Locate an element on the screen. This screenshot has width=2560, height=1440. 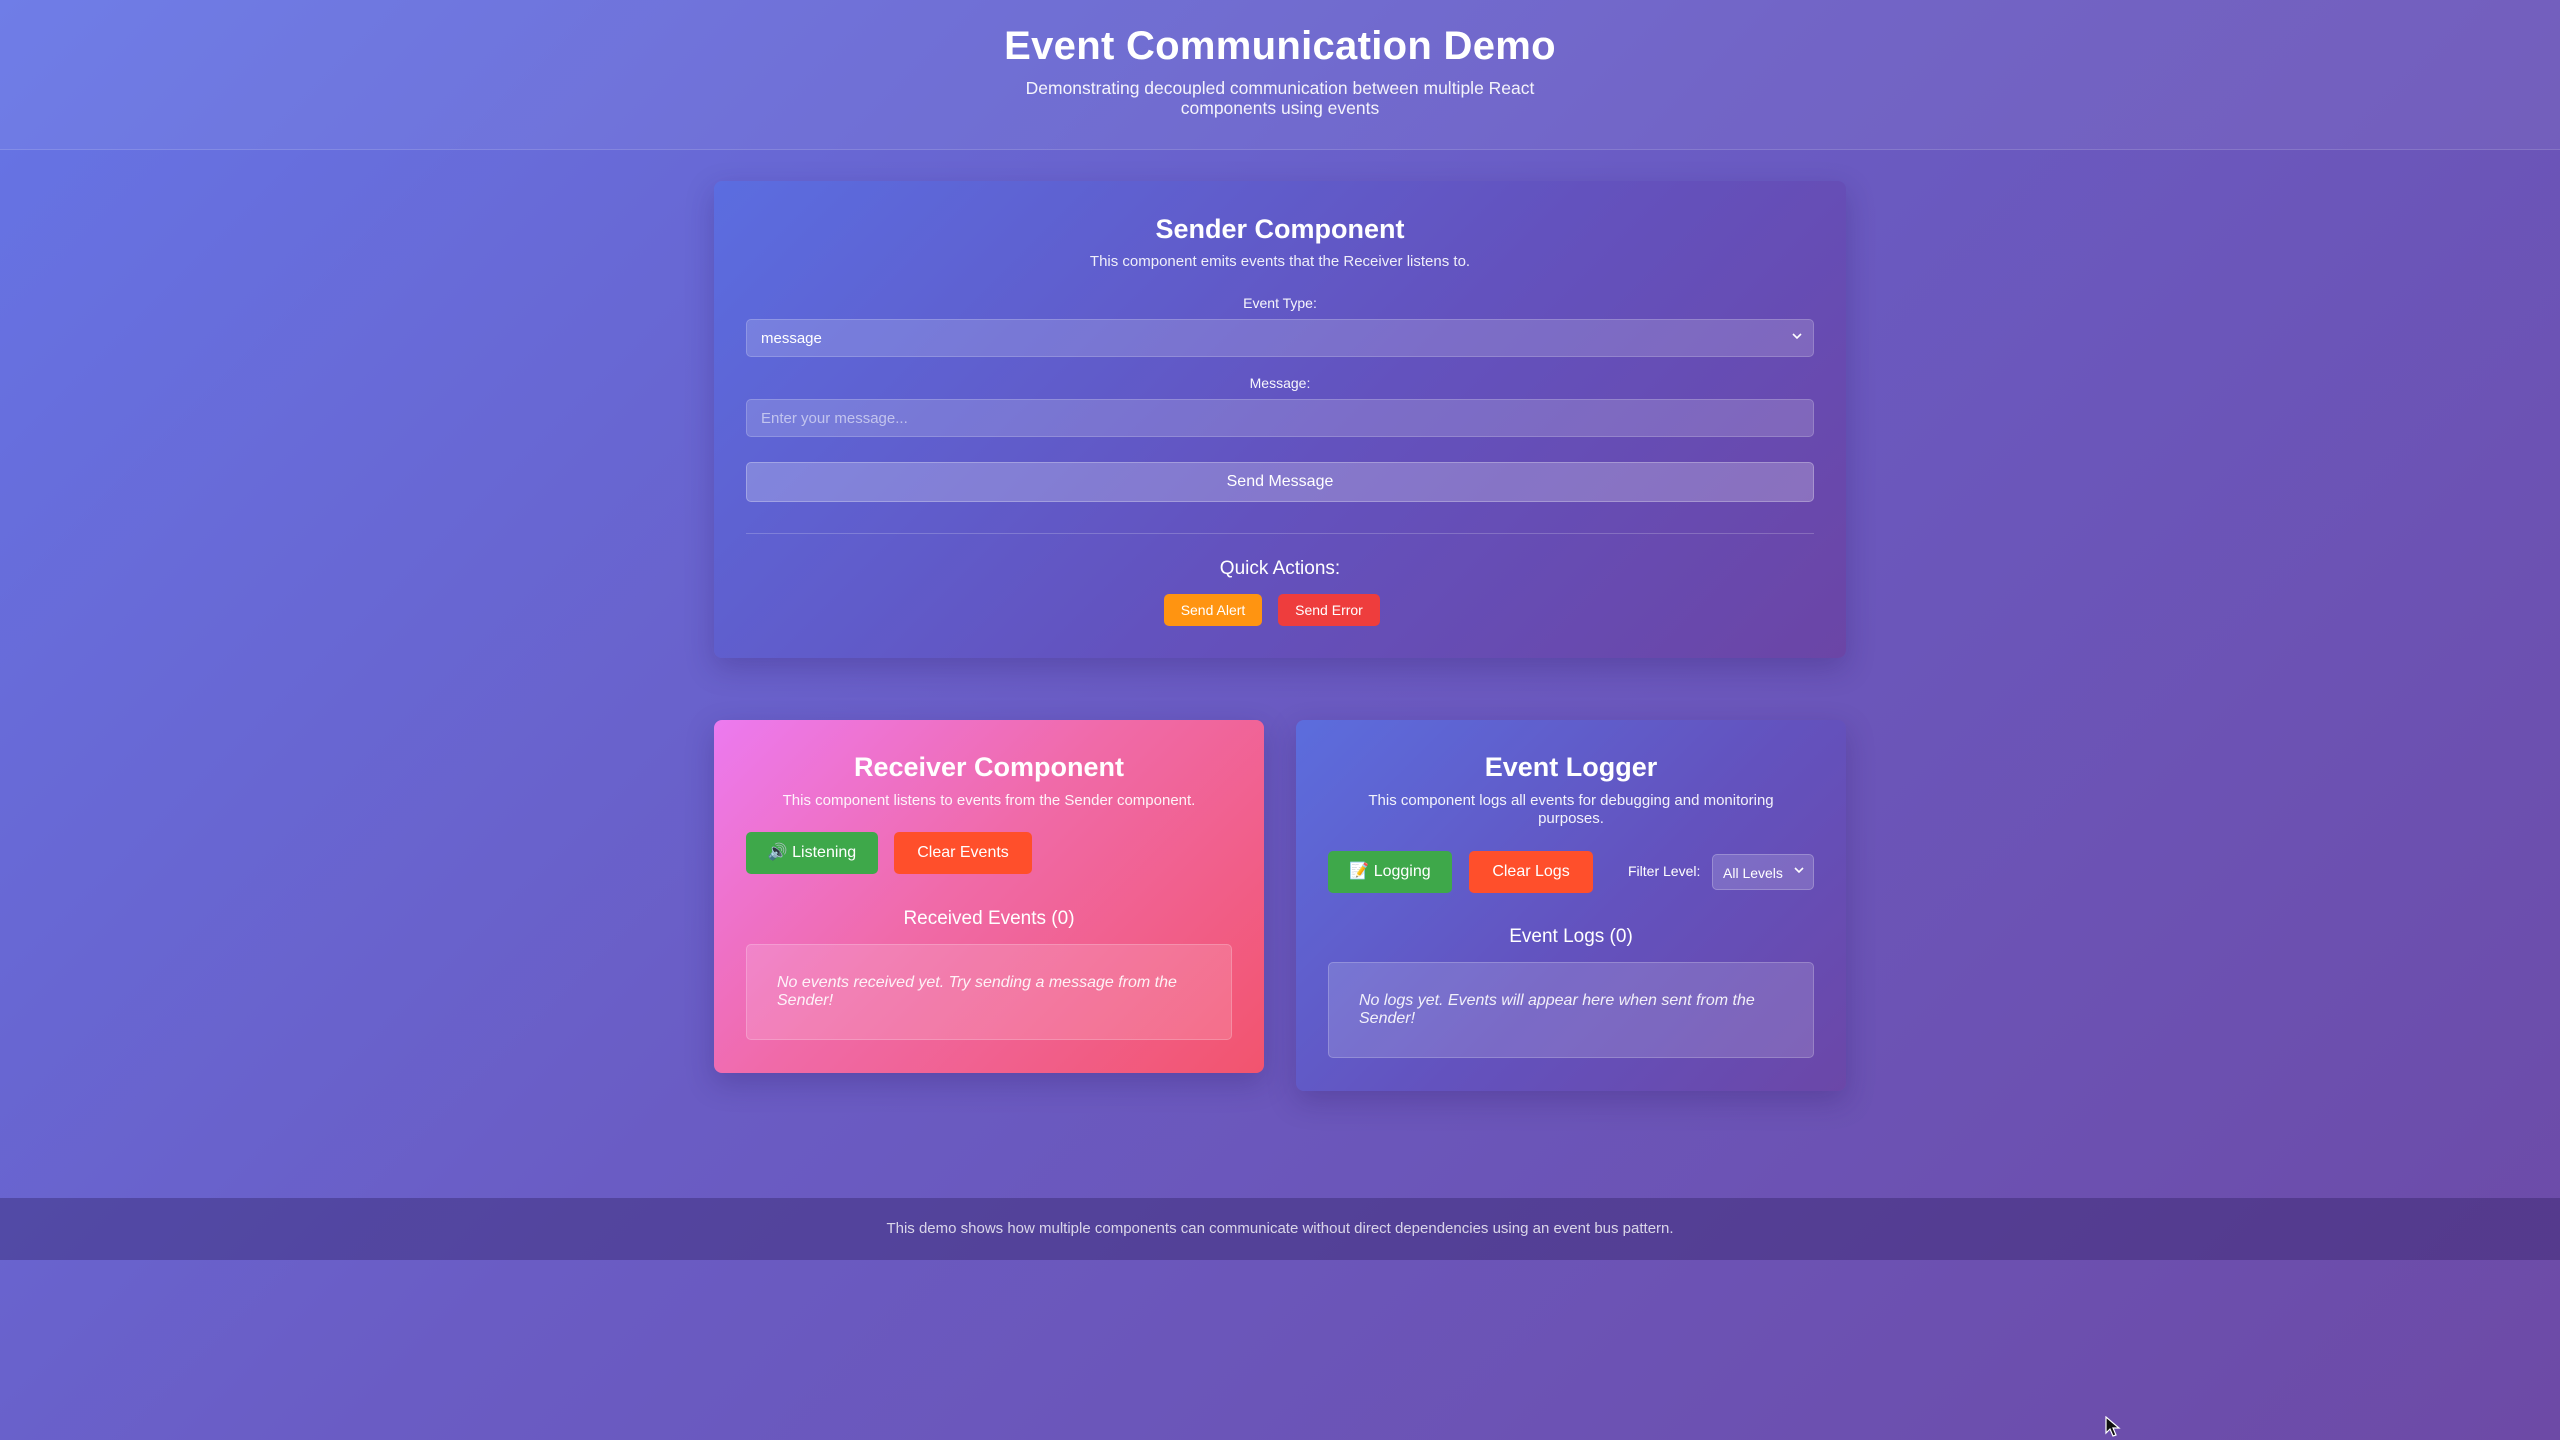
event-type-select: message is located at coordinates (1280, 338).